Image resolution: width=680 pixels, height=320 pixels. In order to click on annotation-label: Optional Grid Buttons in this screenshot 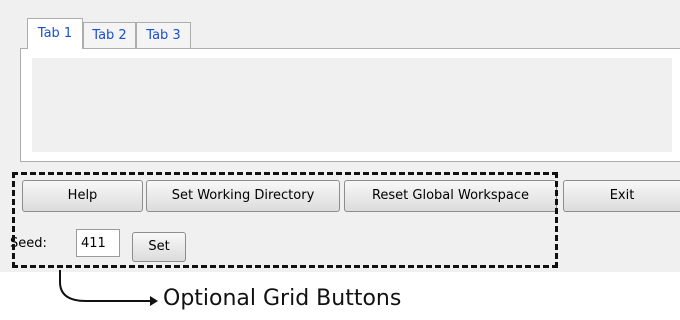, I will do `click(282, 298)`.